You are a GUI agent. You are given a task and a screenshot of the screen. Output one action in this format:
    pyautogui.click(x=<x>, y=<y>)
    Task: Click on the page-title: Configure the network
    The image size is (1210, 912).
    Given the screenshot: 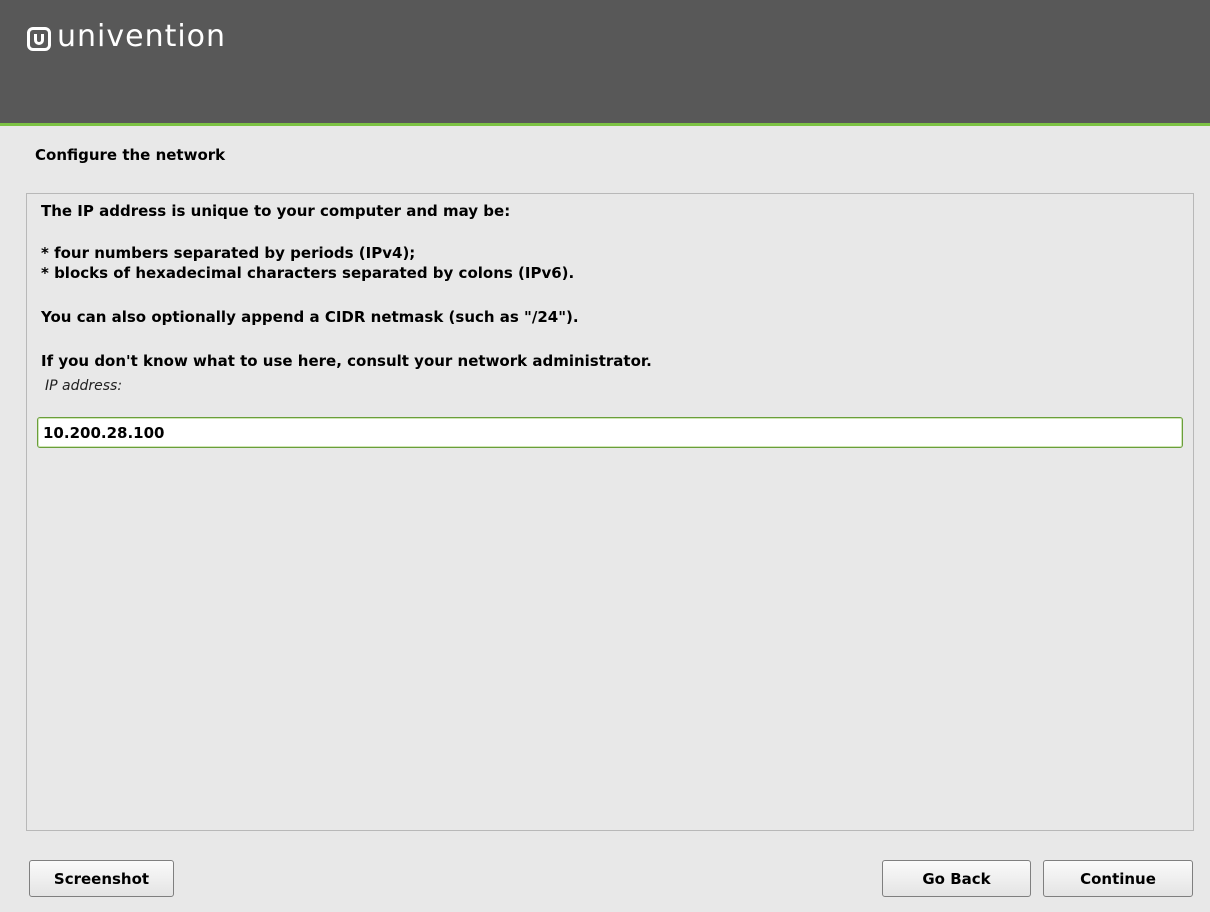 What is the action you would take?
    pyautogui.click(x=130, y=155)
    